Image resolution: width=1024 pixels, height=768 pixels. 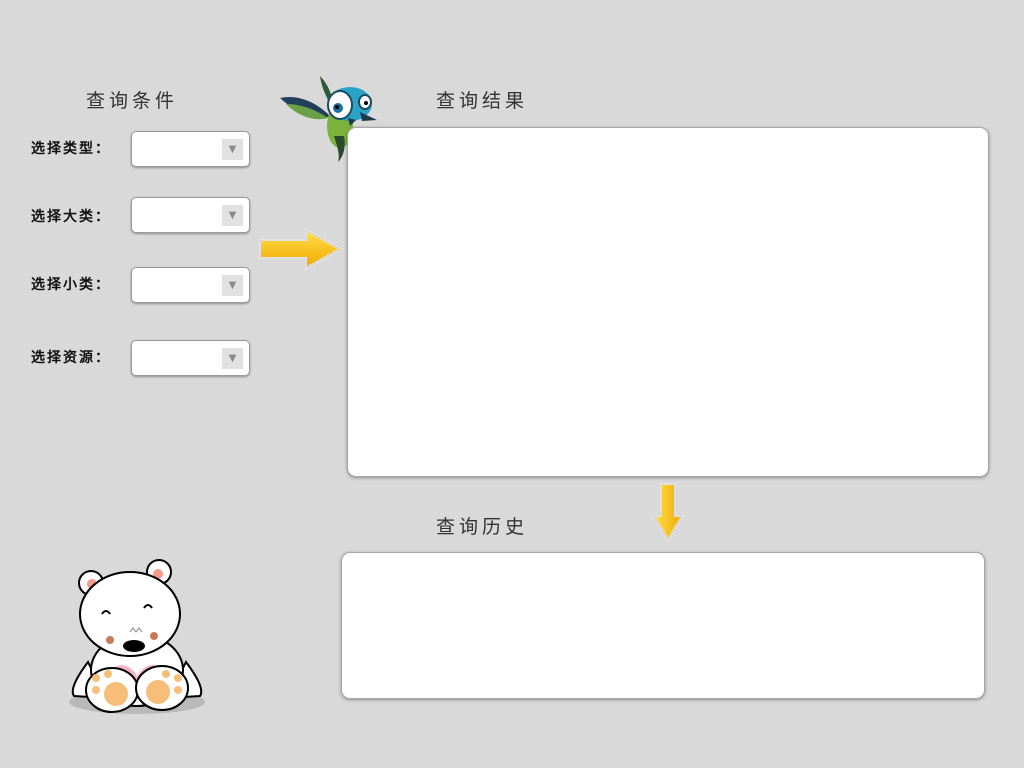 What do you see at coordinates (71, 217) in the screenshot?
I see `select-category-label: 选择大类：` at bounding box center [71, 217].